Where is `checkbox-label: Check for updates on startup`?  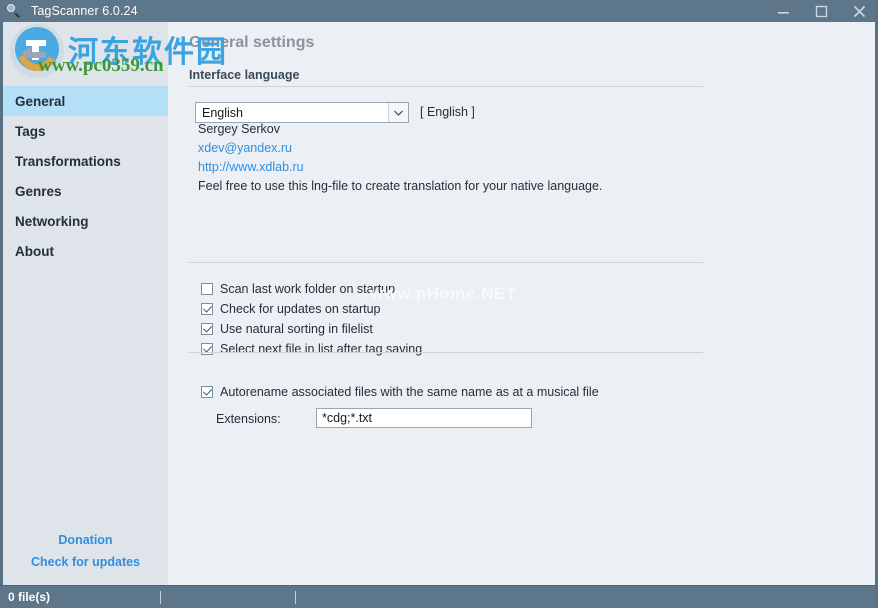 checkbox-label: Check for updates on startup is located at coordinates (300, 309).